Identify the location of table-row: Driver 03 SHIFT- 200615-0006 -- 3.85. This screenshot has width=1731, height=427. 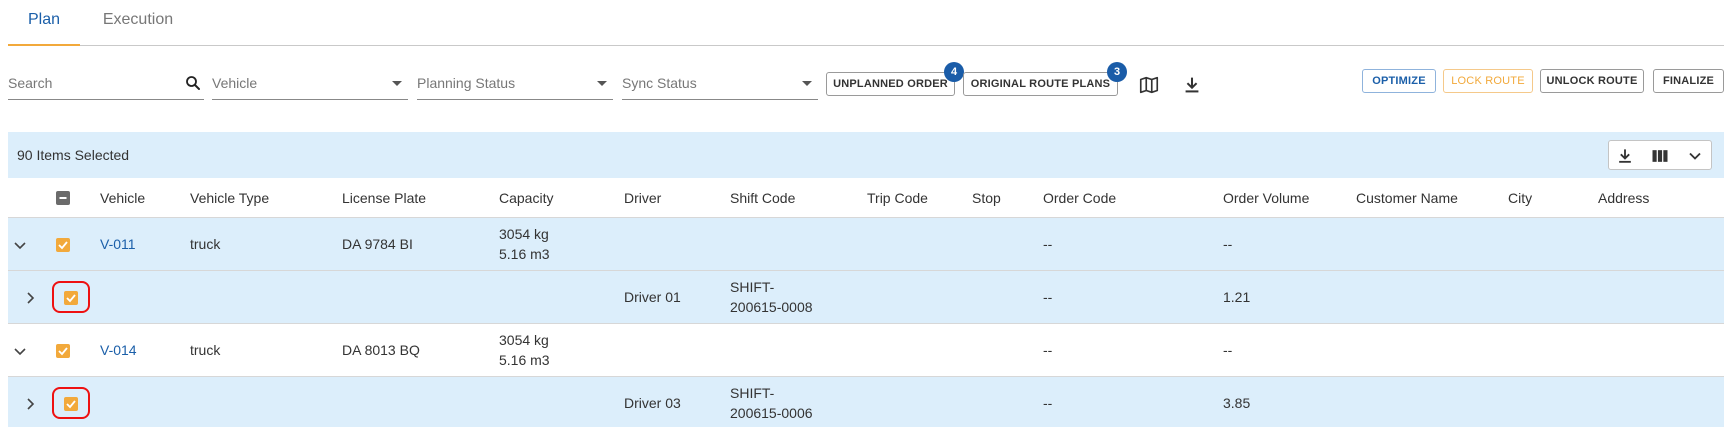
(866, 402).